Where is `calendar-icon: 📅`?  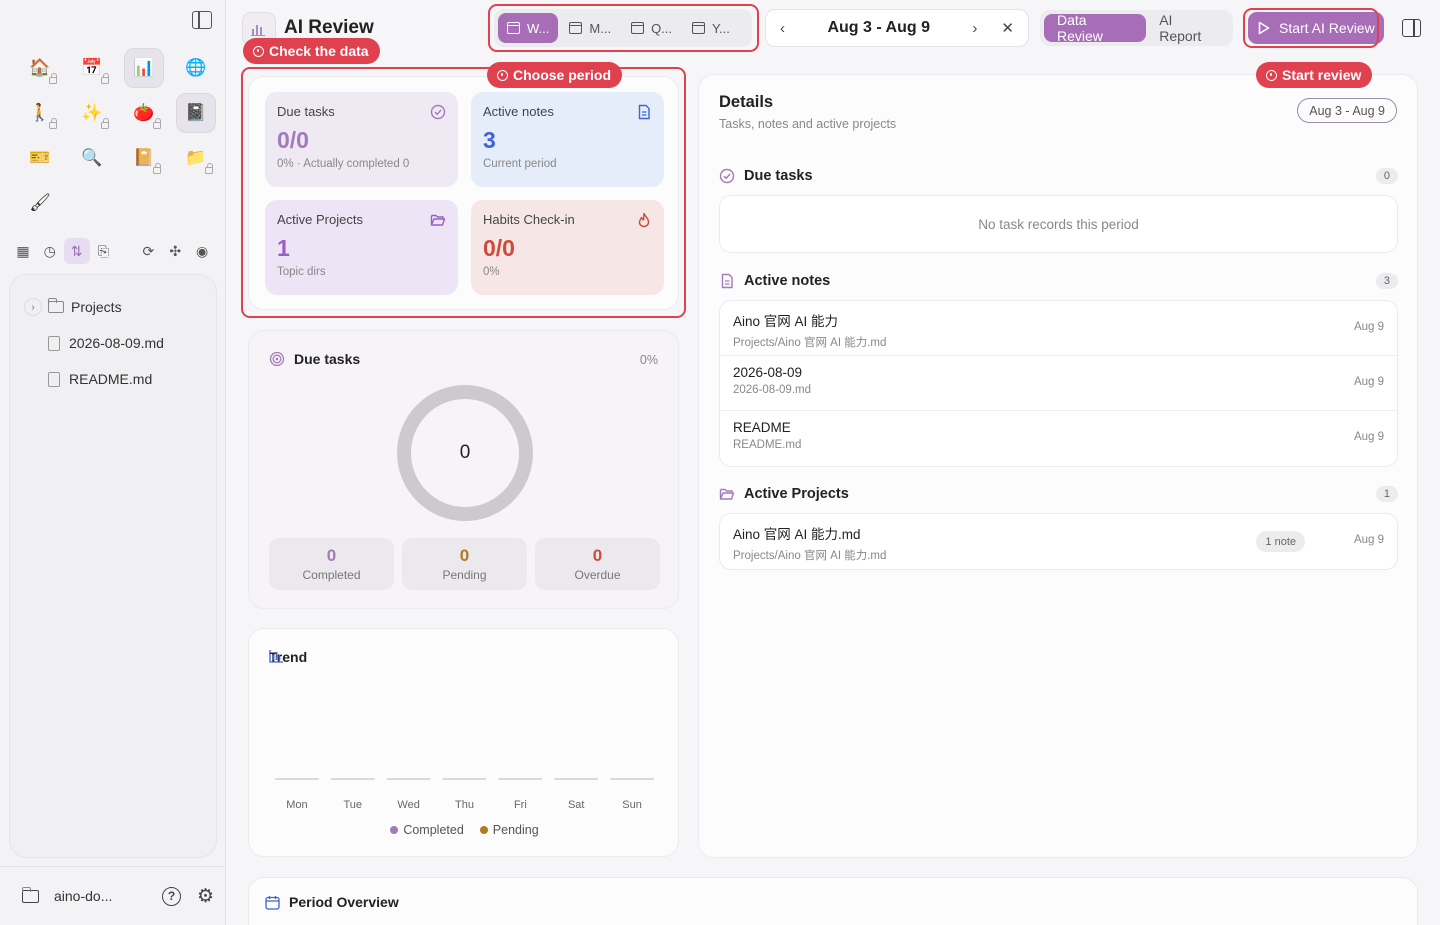
calendar-icon: 📅 is located at coordinates (92, 68).